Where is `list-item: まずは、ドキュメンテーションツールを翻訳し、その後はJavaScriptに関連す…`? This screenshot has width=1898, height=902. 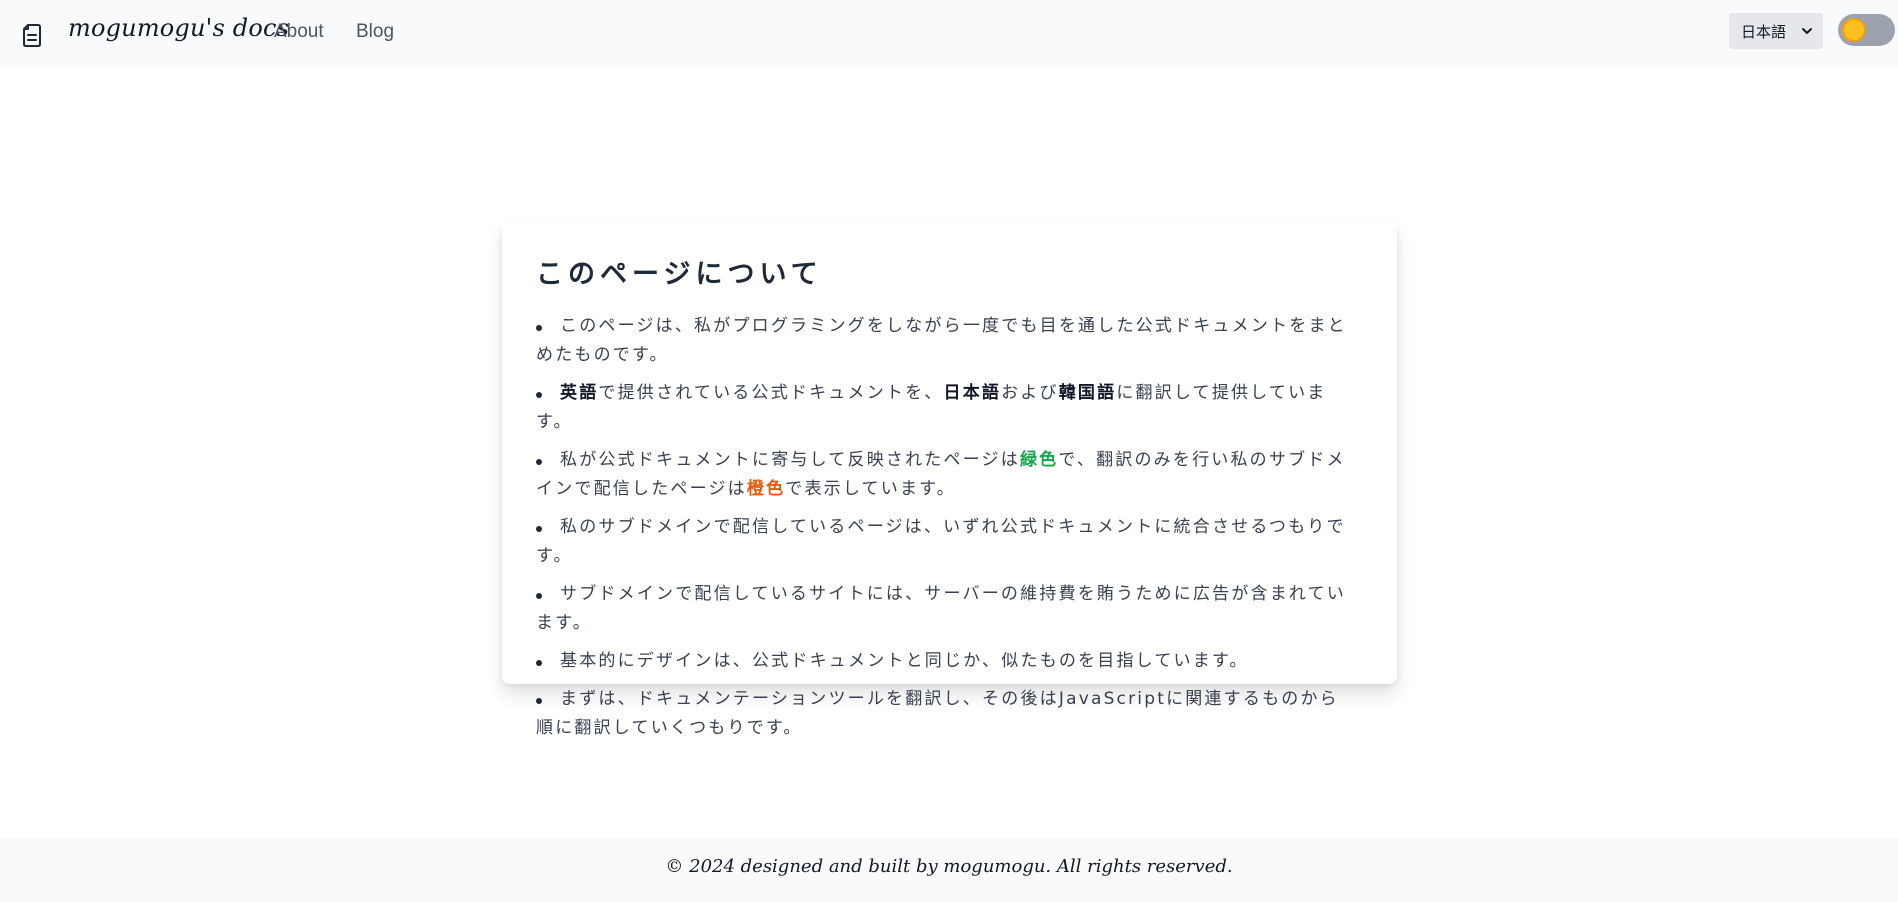
list-item: まずは、ドキュメンテーションツールを翻訳し、その後はJavaScriptに関連す… is located at coordinates (946, 714).